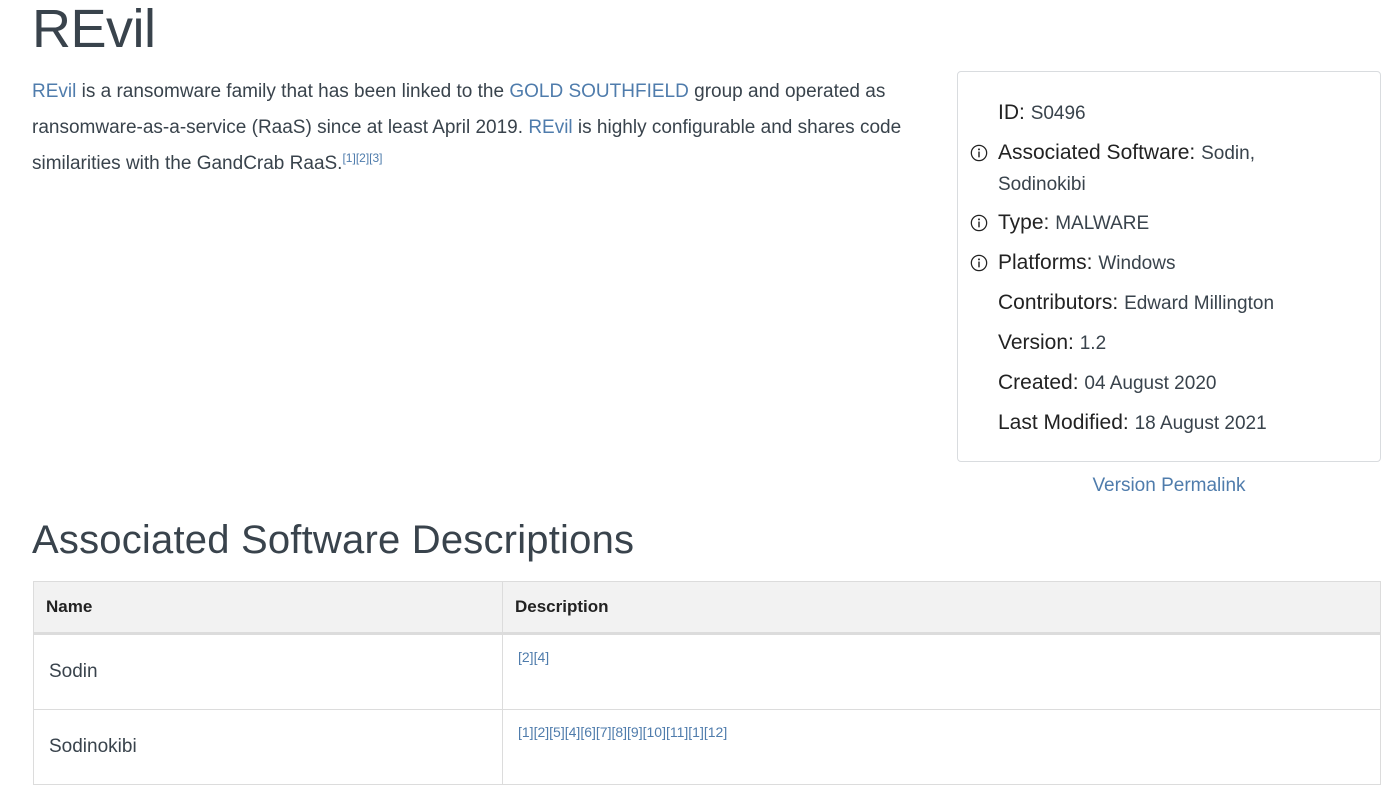 The image size is (1396, 785). I want to click on card-row-id: ID: S0496, so click(1188, 113).